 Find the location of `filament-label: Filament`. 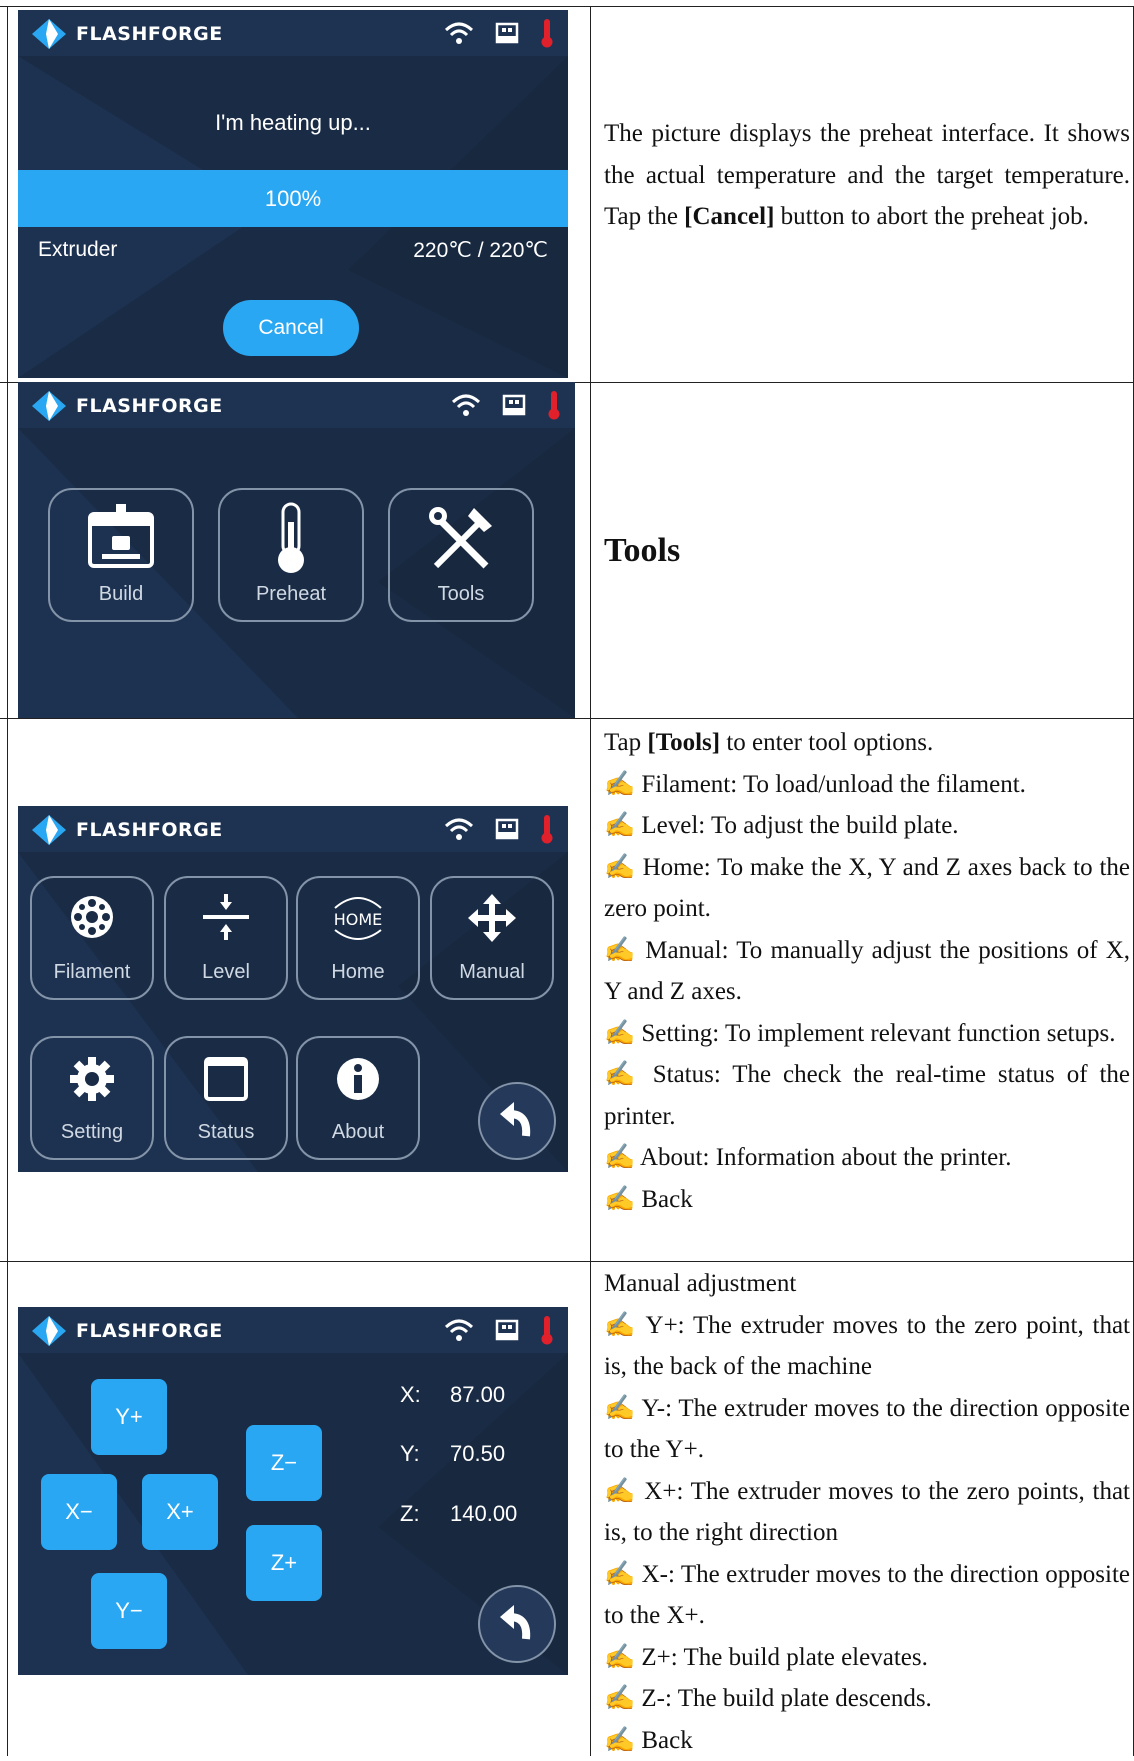

filament-label: Filament is located at coordinates (92, 972).